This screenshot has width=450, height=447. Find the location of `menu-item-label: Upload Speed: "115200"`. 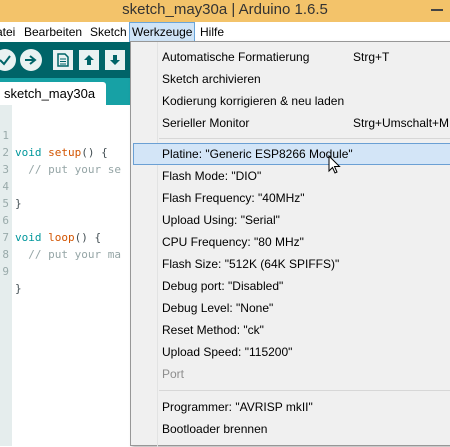

menu-item-label: Upload Speed: "115200" is located at coordinates (227, 352).